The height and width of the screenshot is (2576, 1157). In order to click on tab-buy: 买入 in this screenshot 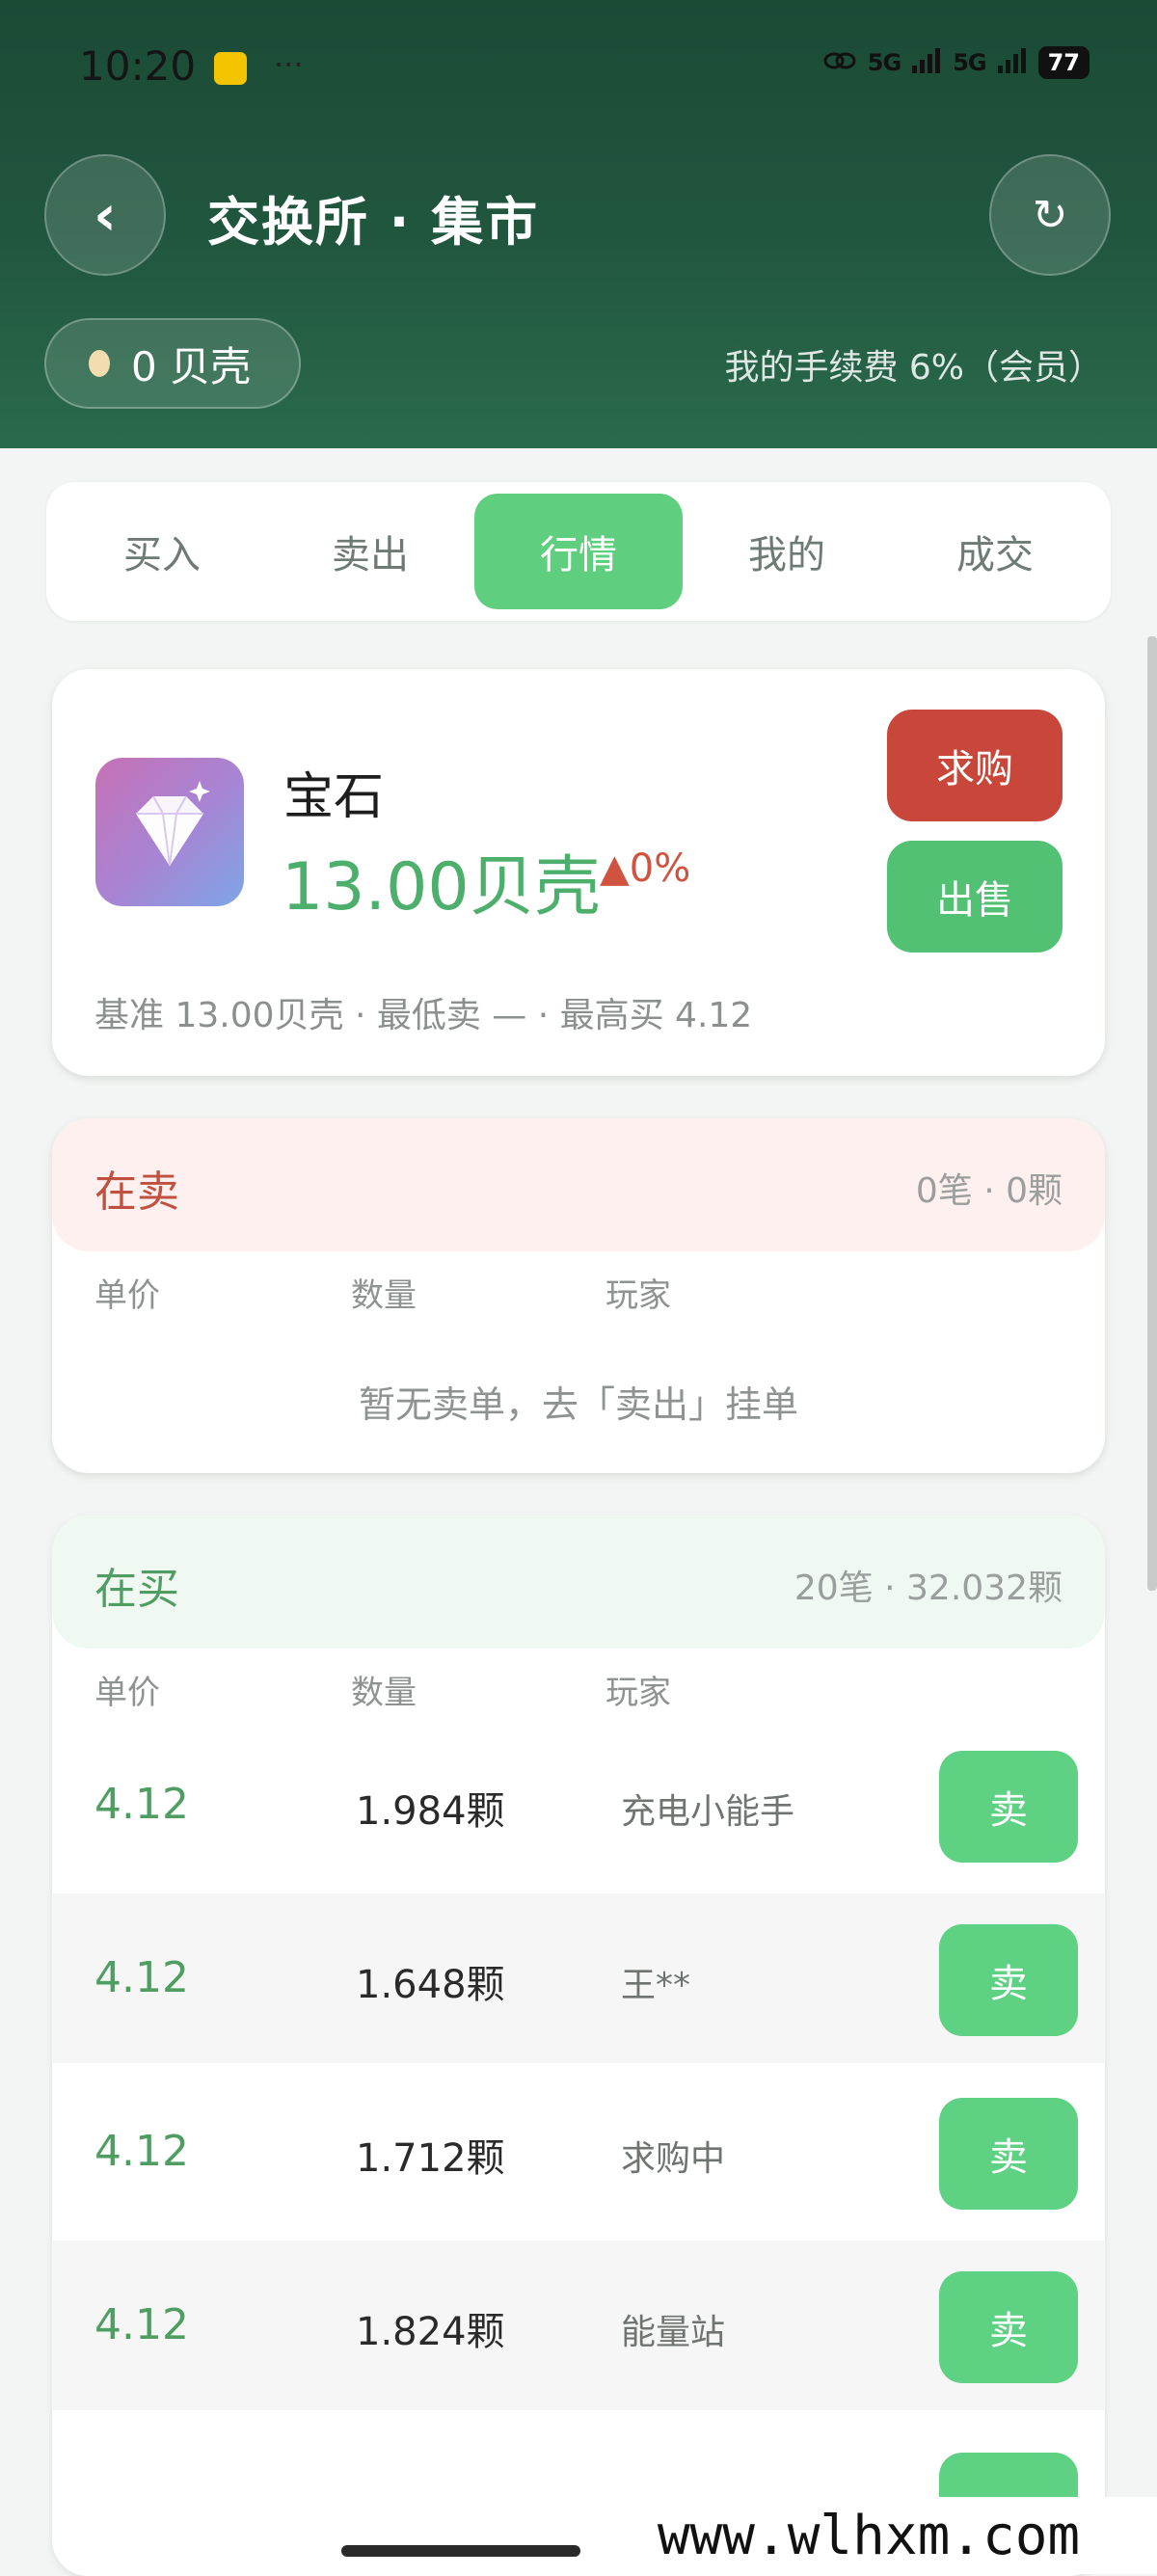, I will do `click(162, 551)`.